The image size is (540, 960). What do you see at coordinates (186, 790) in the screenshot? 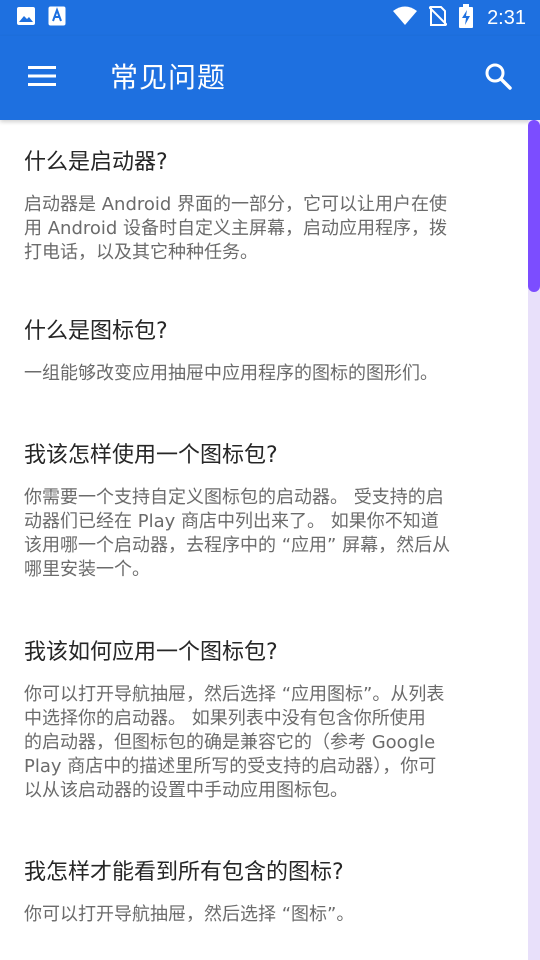
I see `faq-answer-line: 以从该启动器的设置中手动应用图标包。` at bounding box center [186, 790].